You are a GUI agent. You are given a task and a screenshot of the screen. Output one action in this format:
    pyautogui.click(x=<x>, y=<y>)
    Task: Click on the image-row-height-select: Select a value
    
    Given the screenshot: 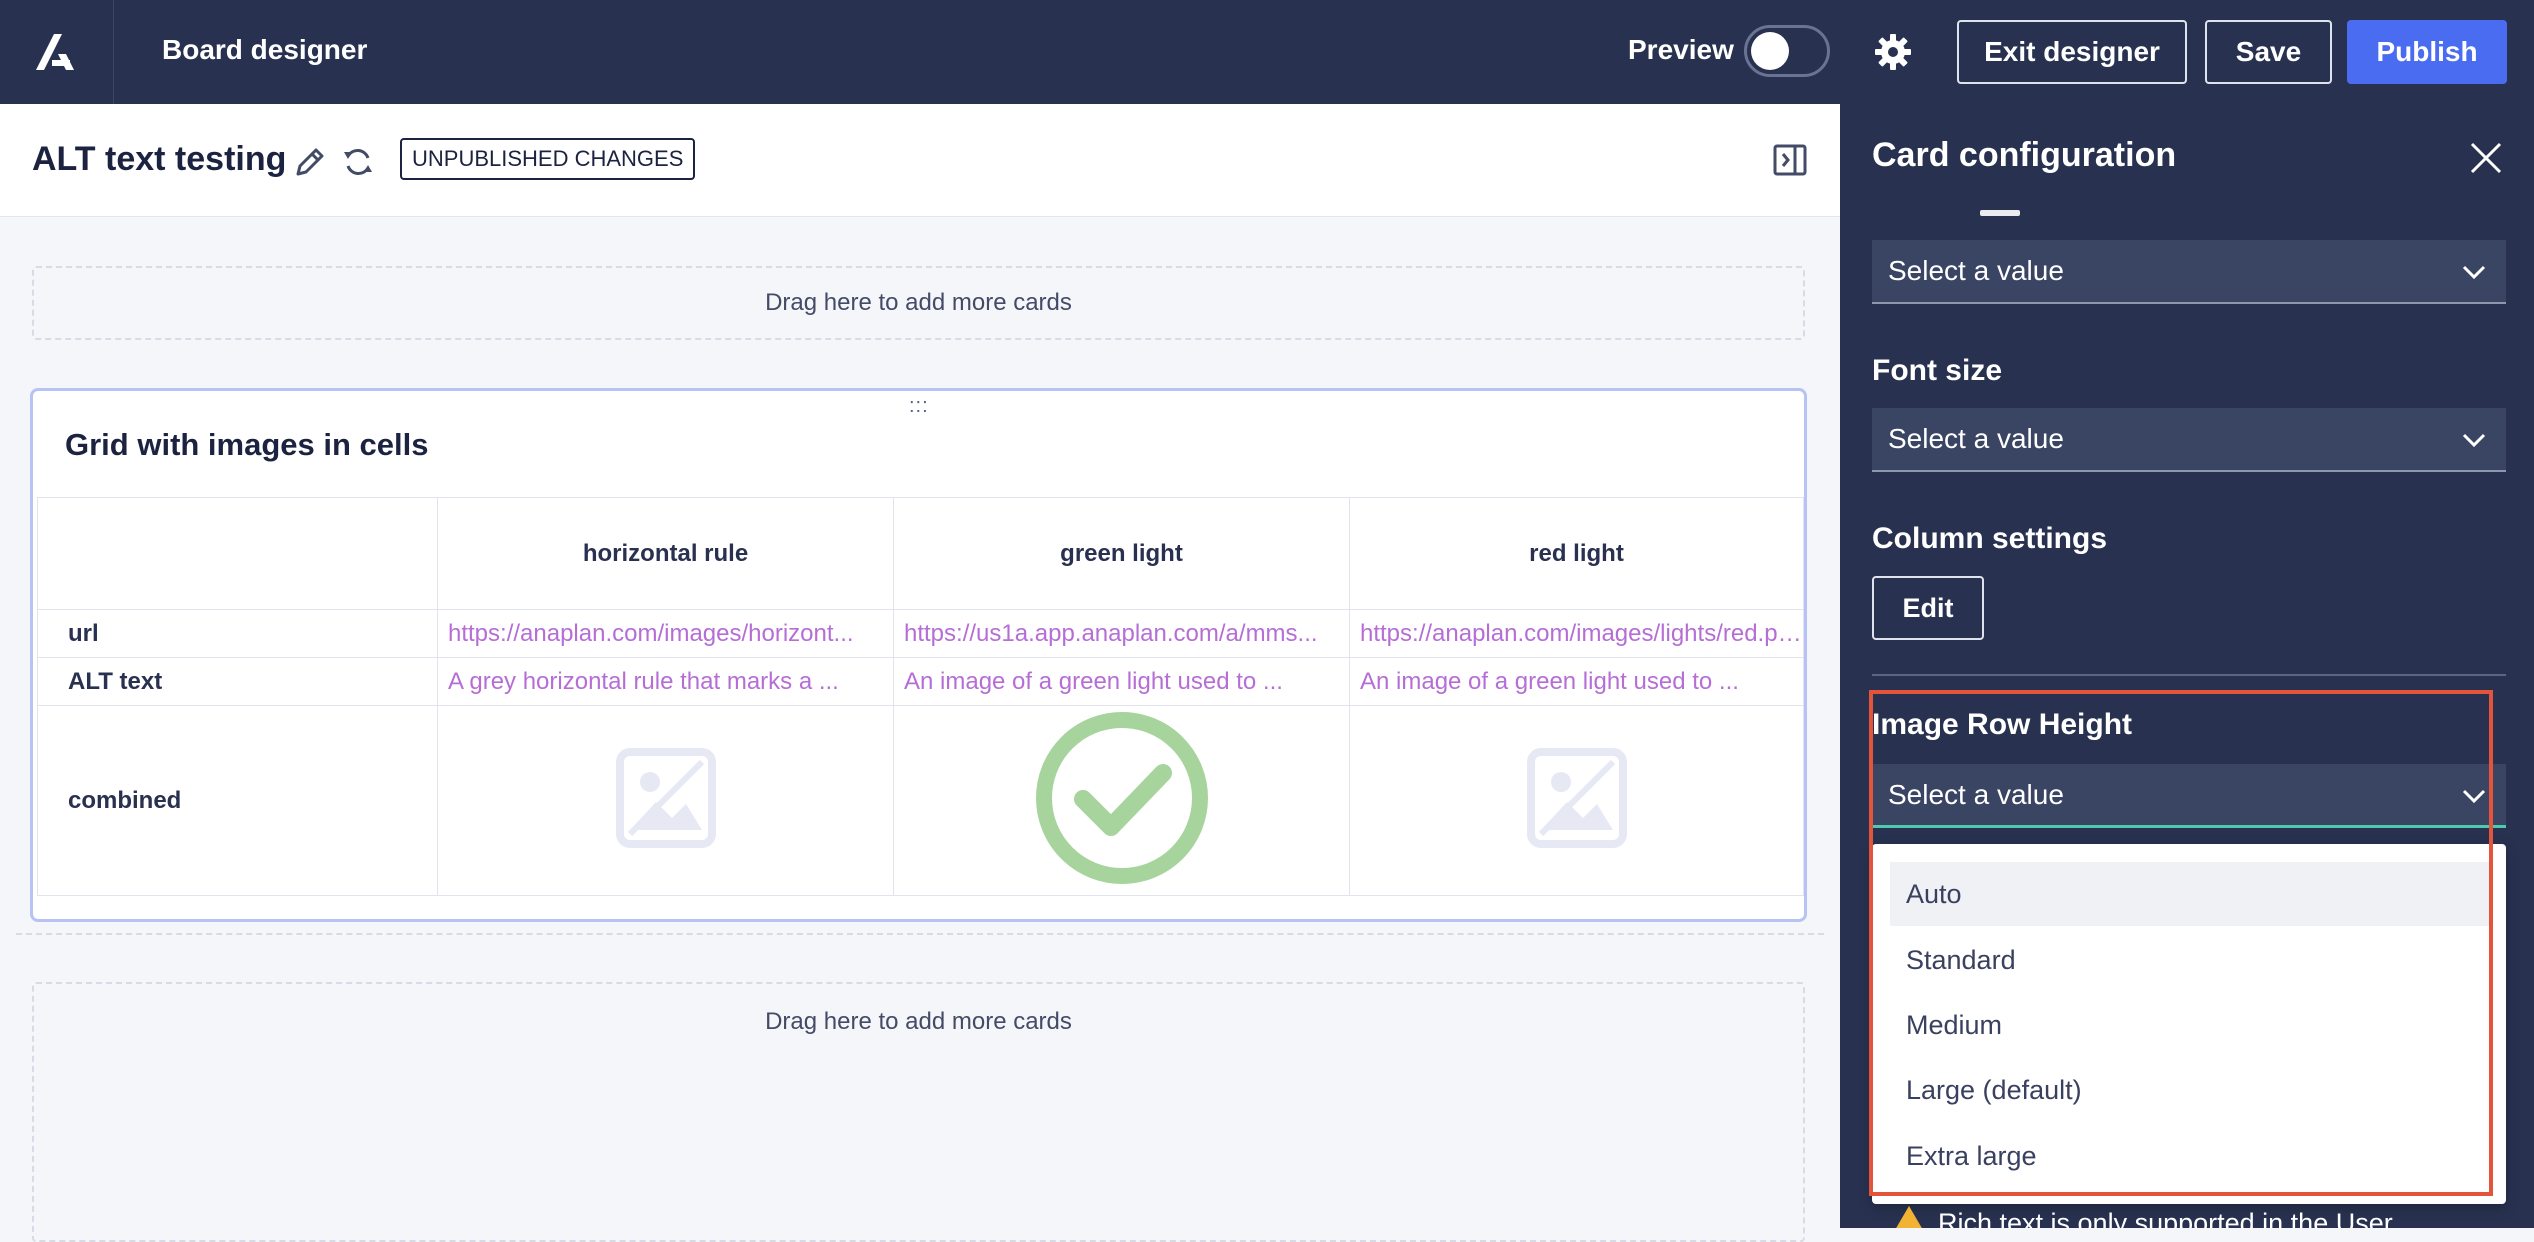 What is the action you would take?
    pyautogui.click(x=2189, y=796)
    